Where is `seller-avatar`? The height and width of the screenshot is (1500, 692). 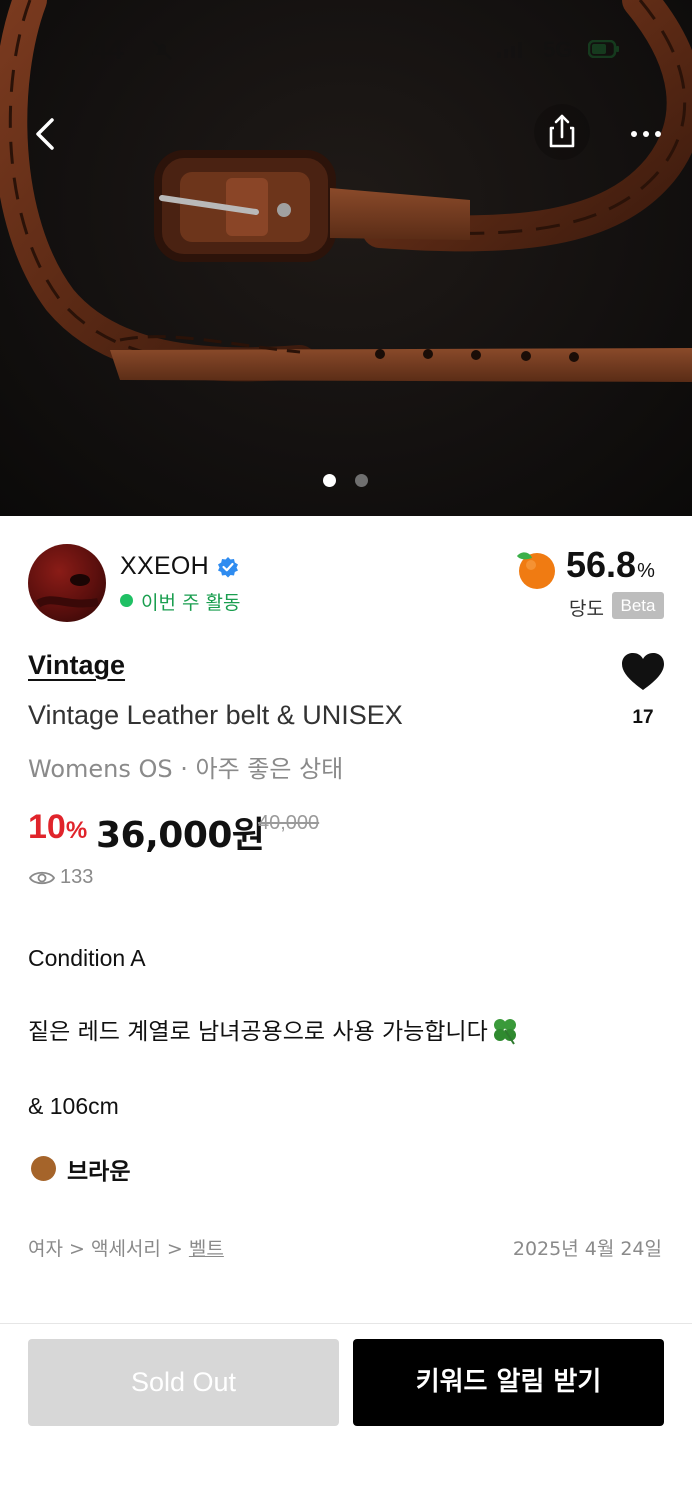 seller-avatar is located at coordinates (67, 583).